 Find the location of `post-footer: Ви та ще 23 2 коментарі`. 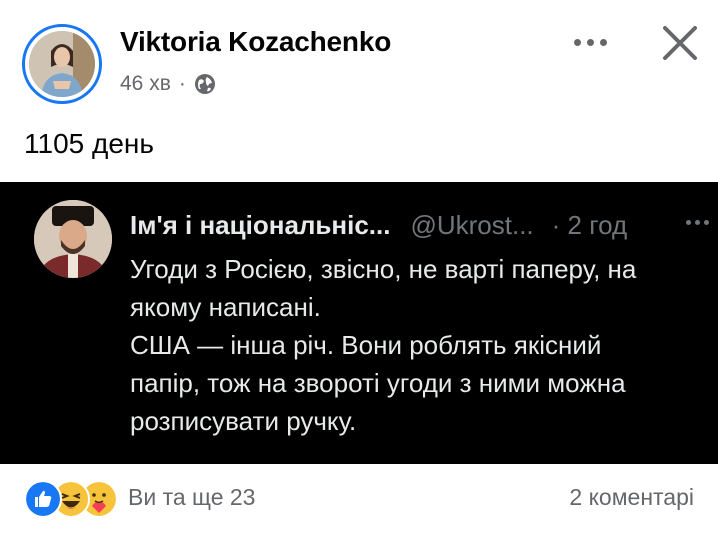

post-footer: Ви та ще 23 2 коментарі is located at coordinates (359, 498).